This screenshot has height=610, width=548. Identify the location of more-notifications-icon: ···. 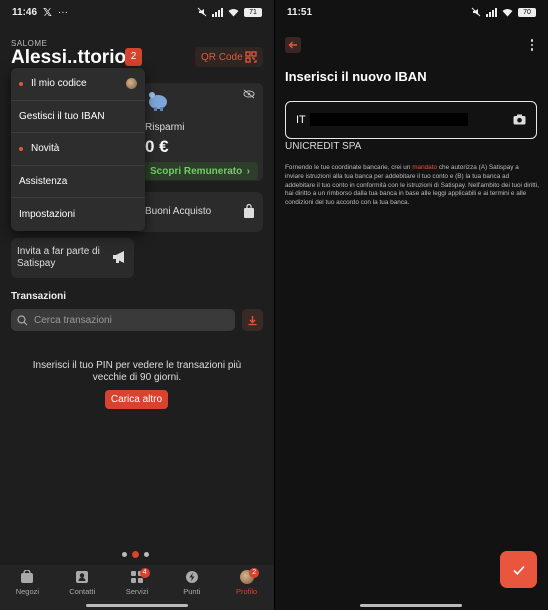
(62, 12).